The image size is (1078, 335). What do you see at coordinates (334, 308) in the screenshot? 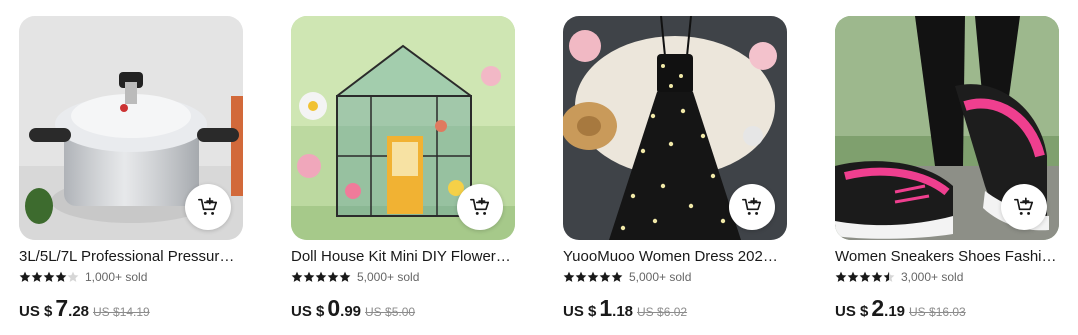
I see `price-integer: 0` at bounding box center [334, 308].